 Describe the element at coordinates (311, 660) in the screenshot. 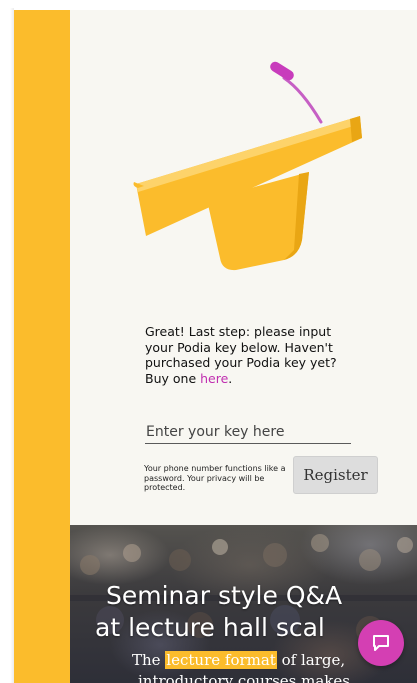

I see `hero-body-post: of large,` at that location.